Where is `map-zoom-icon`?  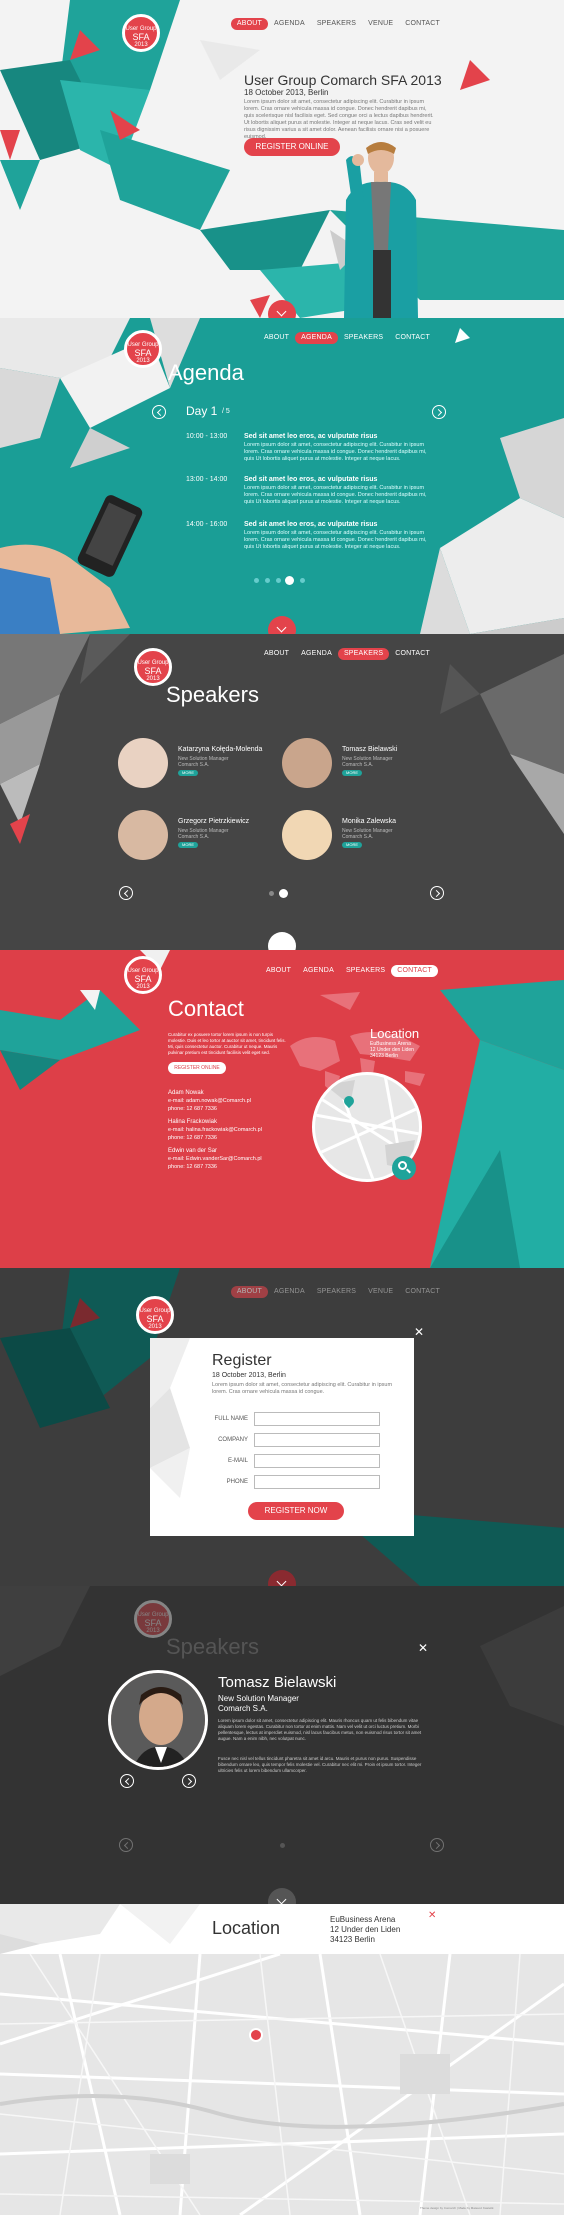 map-zoom-icon is located at coordinates (404, 1168).